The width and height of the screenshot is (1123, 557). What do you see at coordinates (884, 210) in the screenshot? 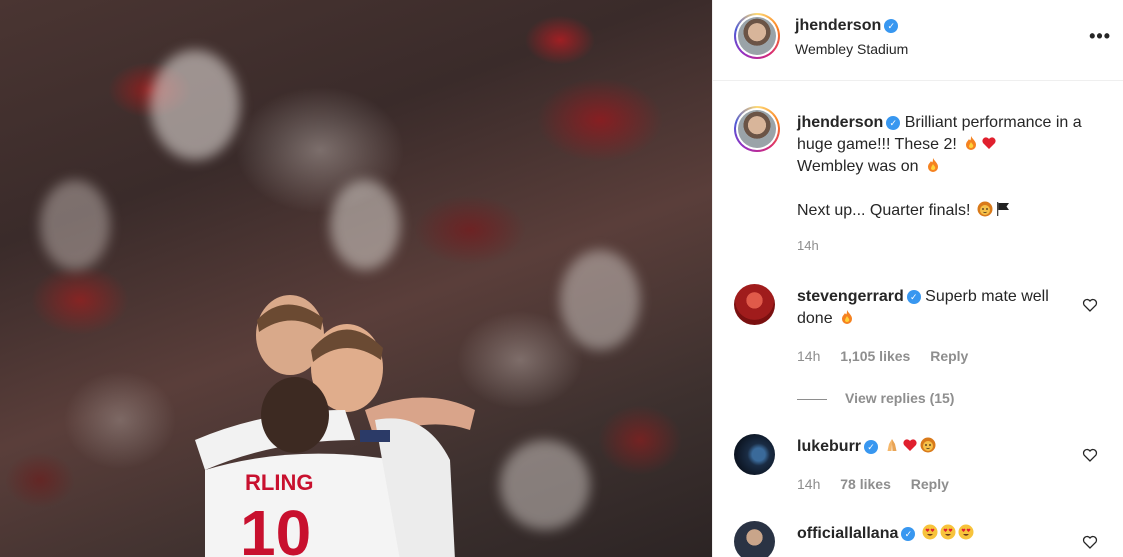
I see `caption-line-3: Next up... Quarter finals!` at bounding box center [884, 210].